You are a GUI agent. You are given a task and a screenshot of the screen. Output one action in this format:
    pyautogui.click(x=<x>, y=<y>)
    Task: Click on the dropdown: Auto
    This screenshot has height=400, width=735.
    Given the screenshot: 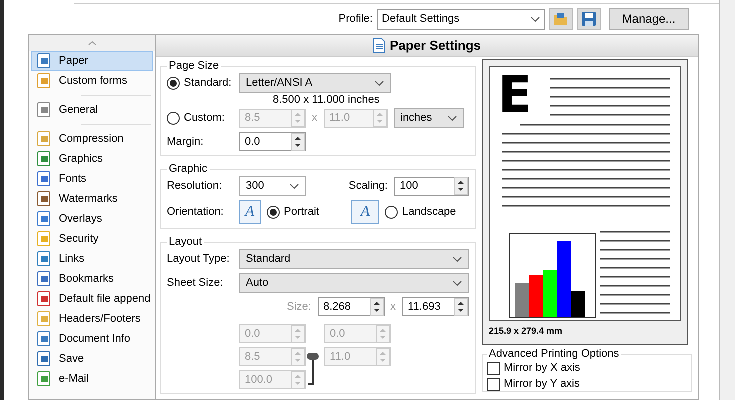 What is the action you would take?
    pyautogui.click(x=354, y=283)
    